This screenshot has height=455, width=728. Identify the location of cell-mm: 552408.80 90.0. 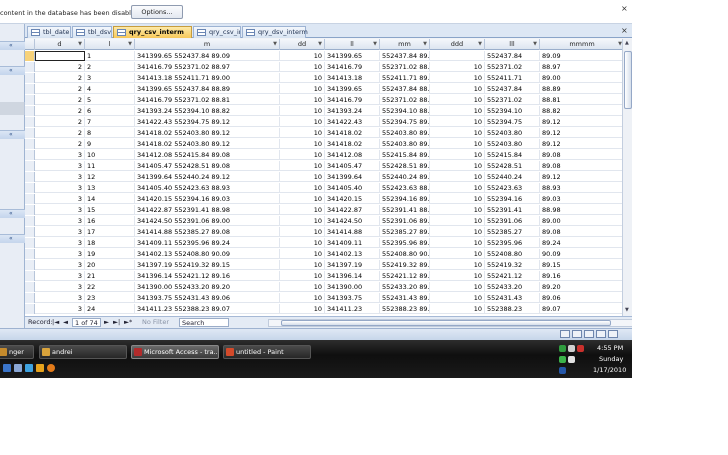
(405, 254).